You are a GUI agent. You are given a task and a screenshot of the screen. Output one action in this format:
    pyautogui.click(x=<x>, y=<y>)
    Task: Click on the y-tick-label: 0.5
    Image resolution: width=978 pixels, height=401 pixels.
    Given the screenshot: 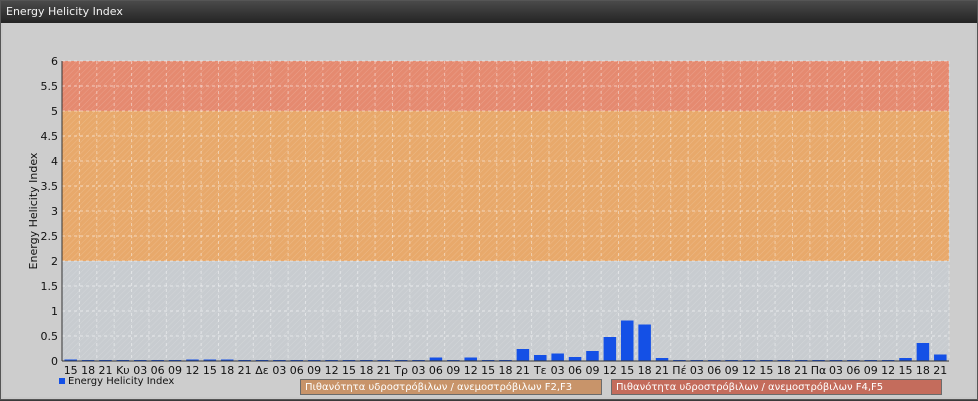 What is the action you would take?
    pyautogui.click(x=50, y=336)
    